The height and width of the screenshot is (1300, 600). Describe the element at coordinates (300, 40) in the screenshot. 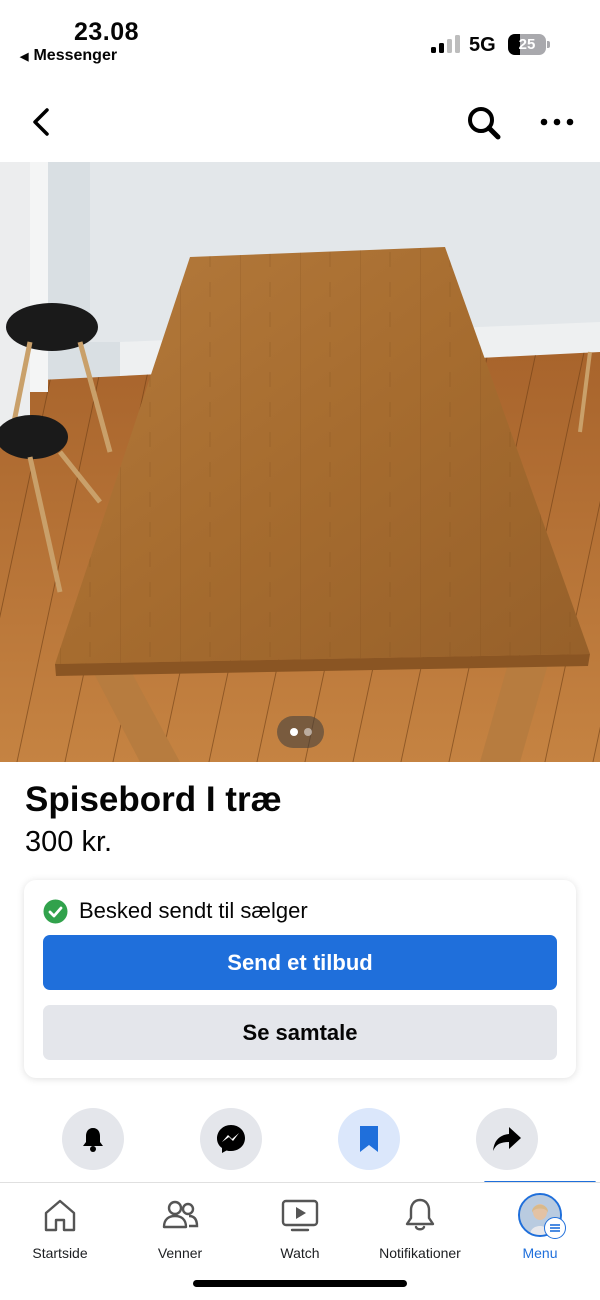

I see `status-bar: 23.08 ◀ Messenger 5G 25` at that location.